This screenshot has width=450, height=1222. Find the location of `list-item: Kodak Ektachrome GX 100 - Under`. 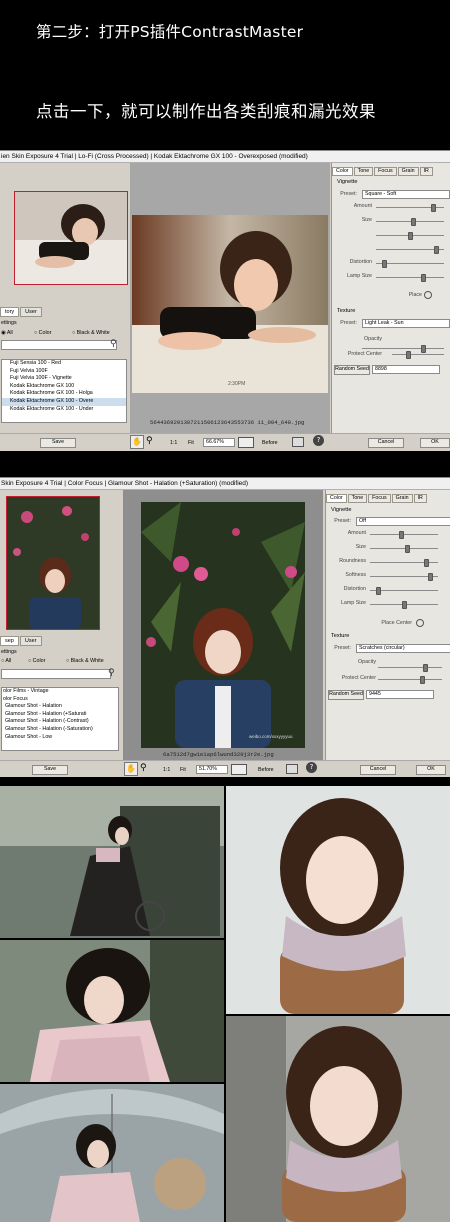

list-item: Kodak Ektachrome GX 100 - Under is located at coordinates (64, 410).